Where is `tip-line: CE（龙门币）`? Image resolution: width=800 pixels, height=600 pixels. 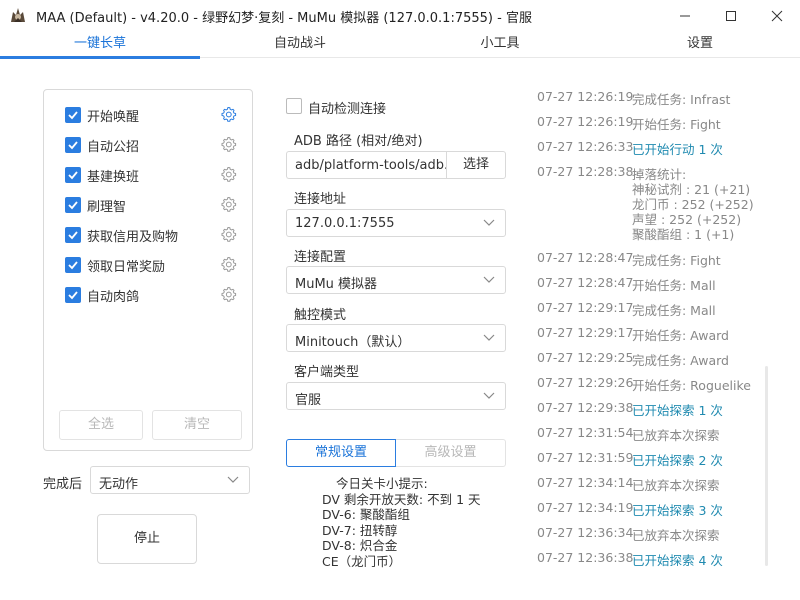 tip-line: CE（龙门币） is located at coordinates (362, 561).